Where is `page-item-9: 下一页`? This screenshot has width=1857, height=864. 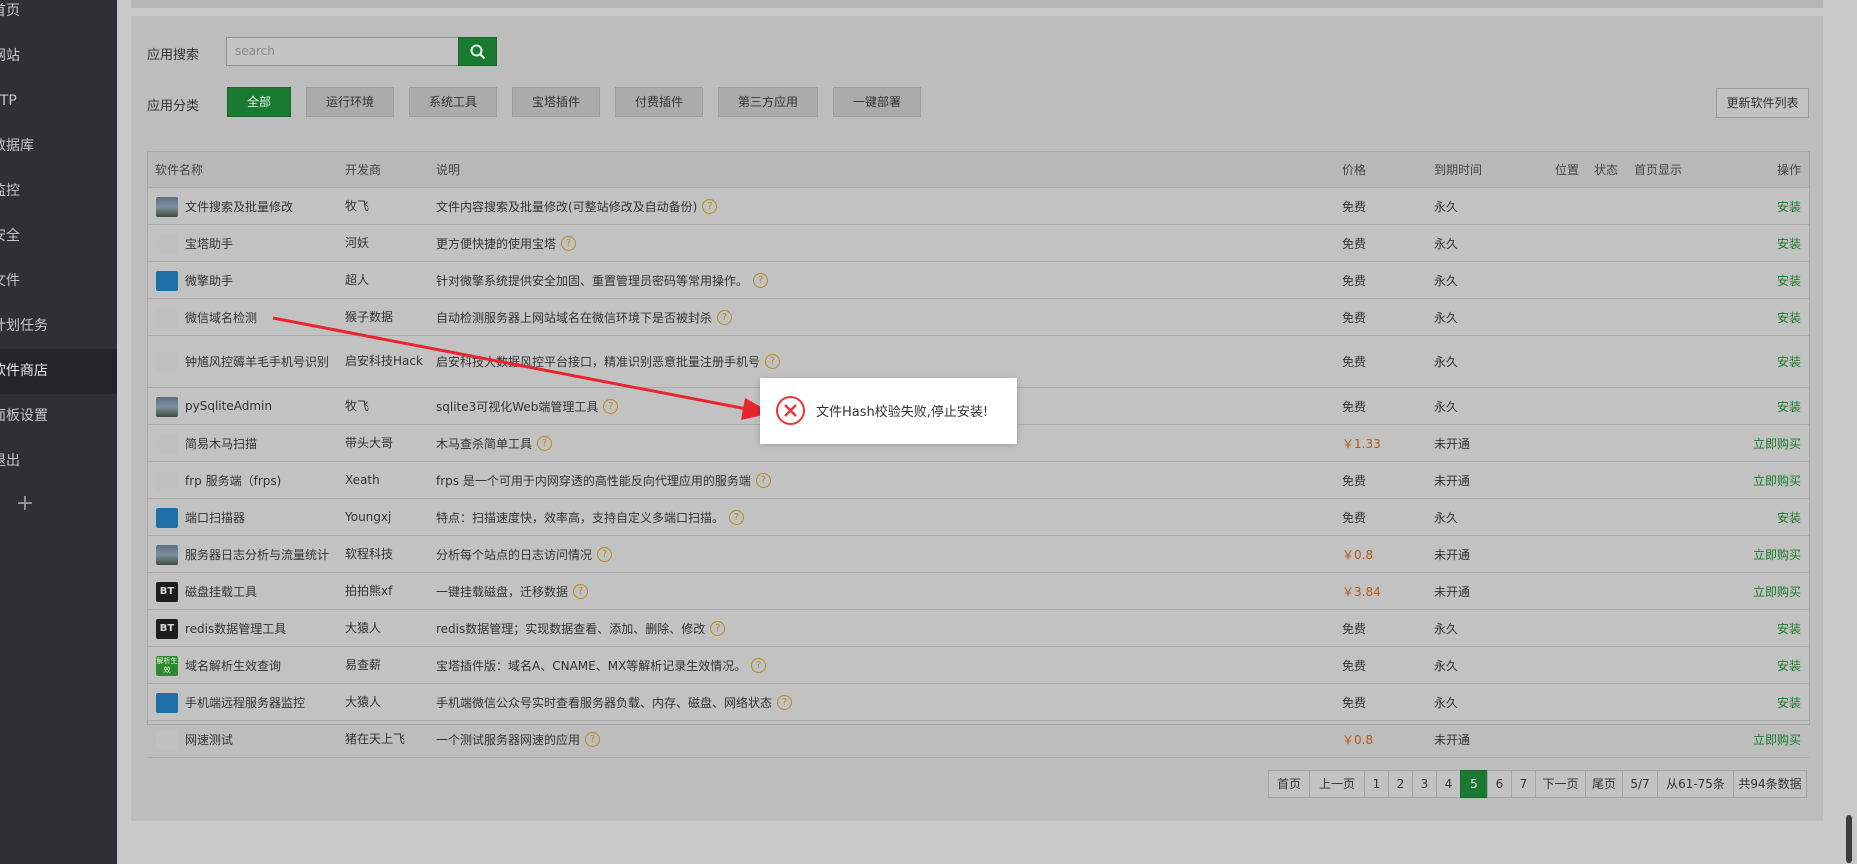
page-item-9: 下一页 is located at coordinates (1560, 784).